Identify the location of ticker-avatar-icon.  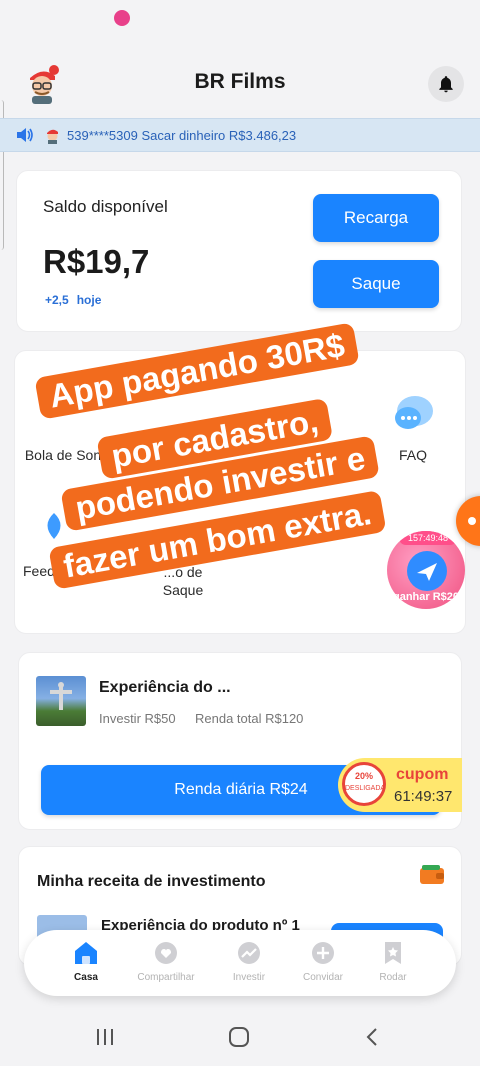
(52, 136).